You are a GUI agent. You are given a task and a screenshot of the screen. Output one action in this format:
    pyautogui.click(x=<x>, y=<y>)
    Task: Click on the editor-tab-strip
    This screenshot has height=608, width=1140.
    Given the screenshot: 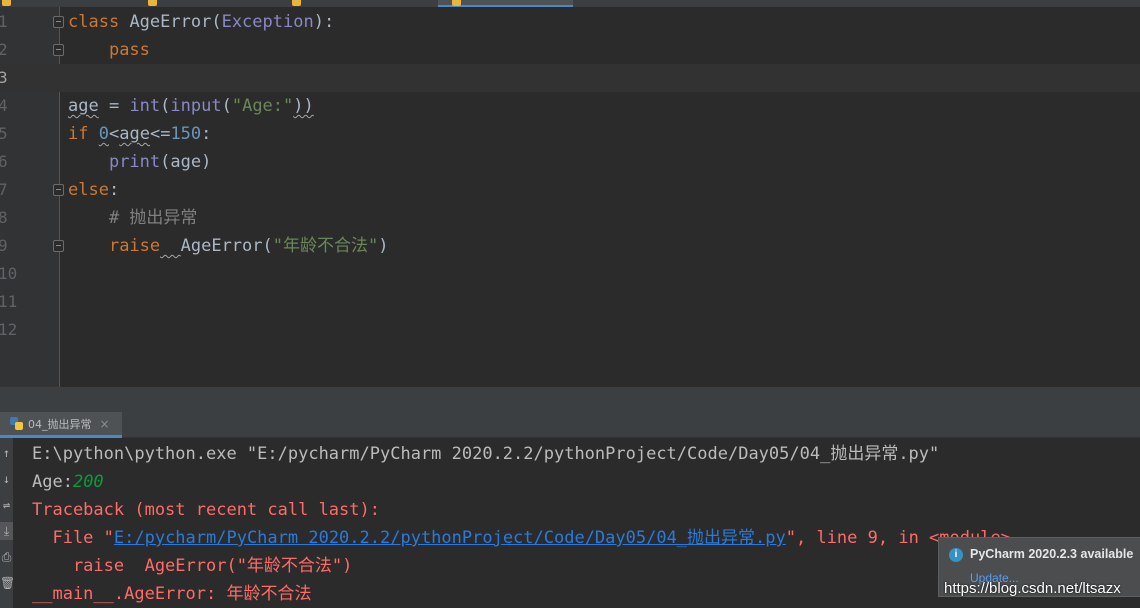 What is the action you would take?
    pyautogui.click(x=570, y=3)
    